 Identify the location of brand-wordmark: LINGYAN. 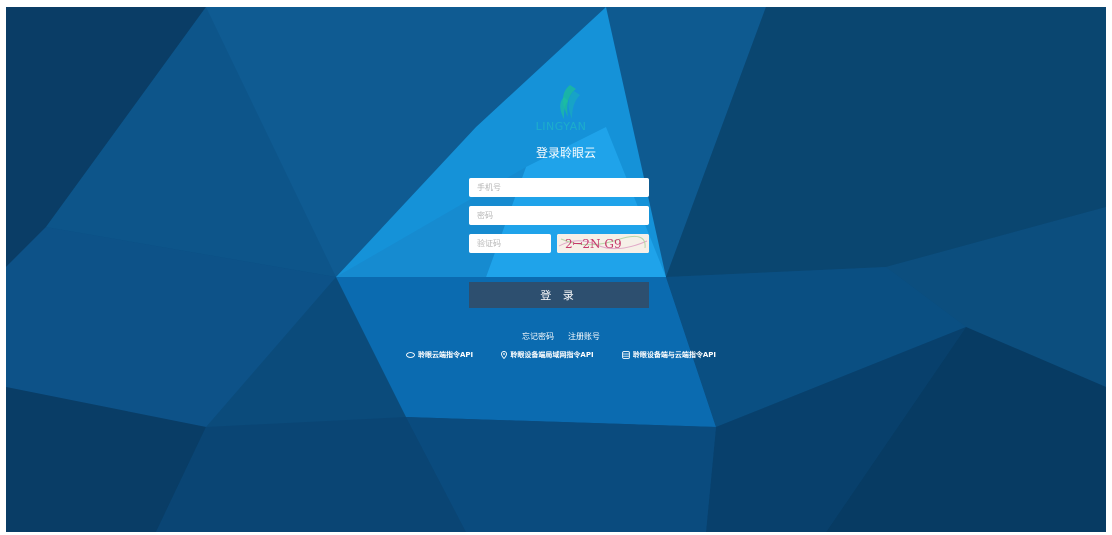
(561, 126).